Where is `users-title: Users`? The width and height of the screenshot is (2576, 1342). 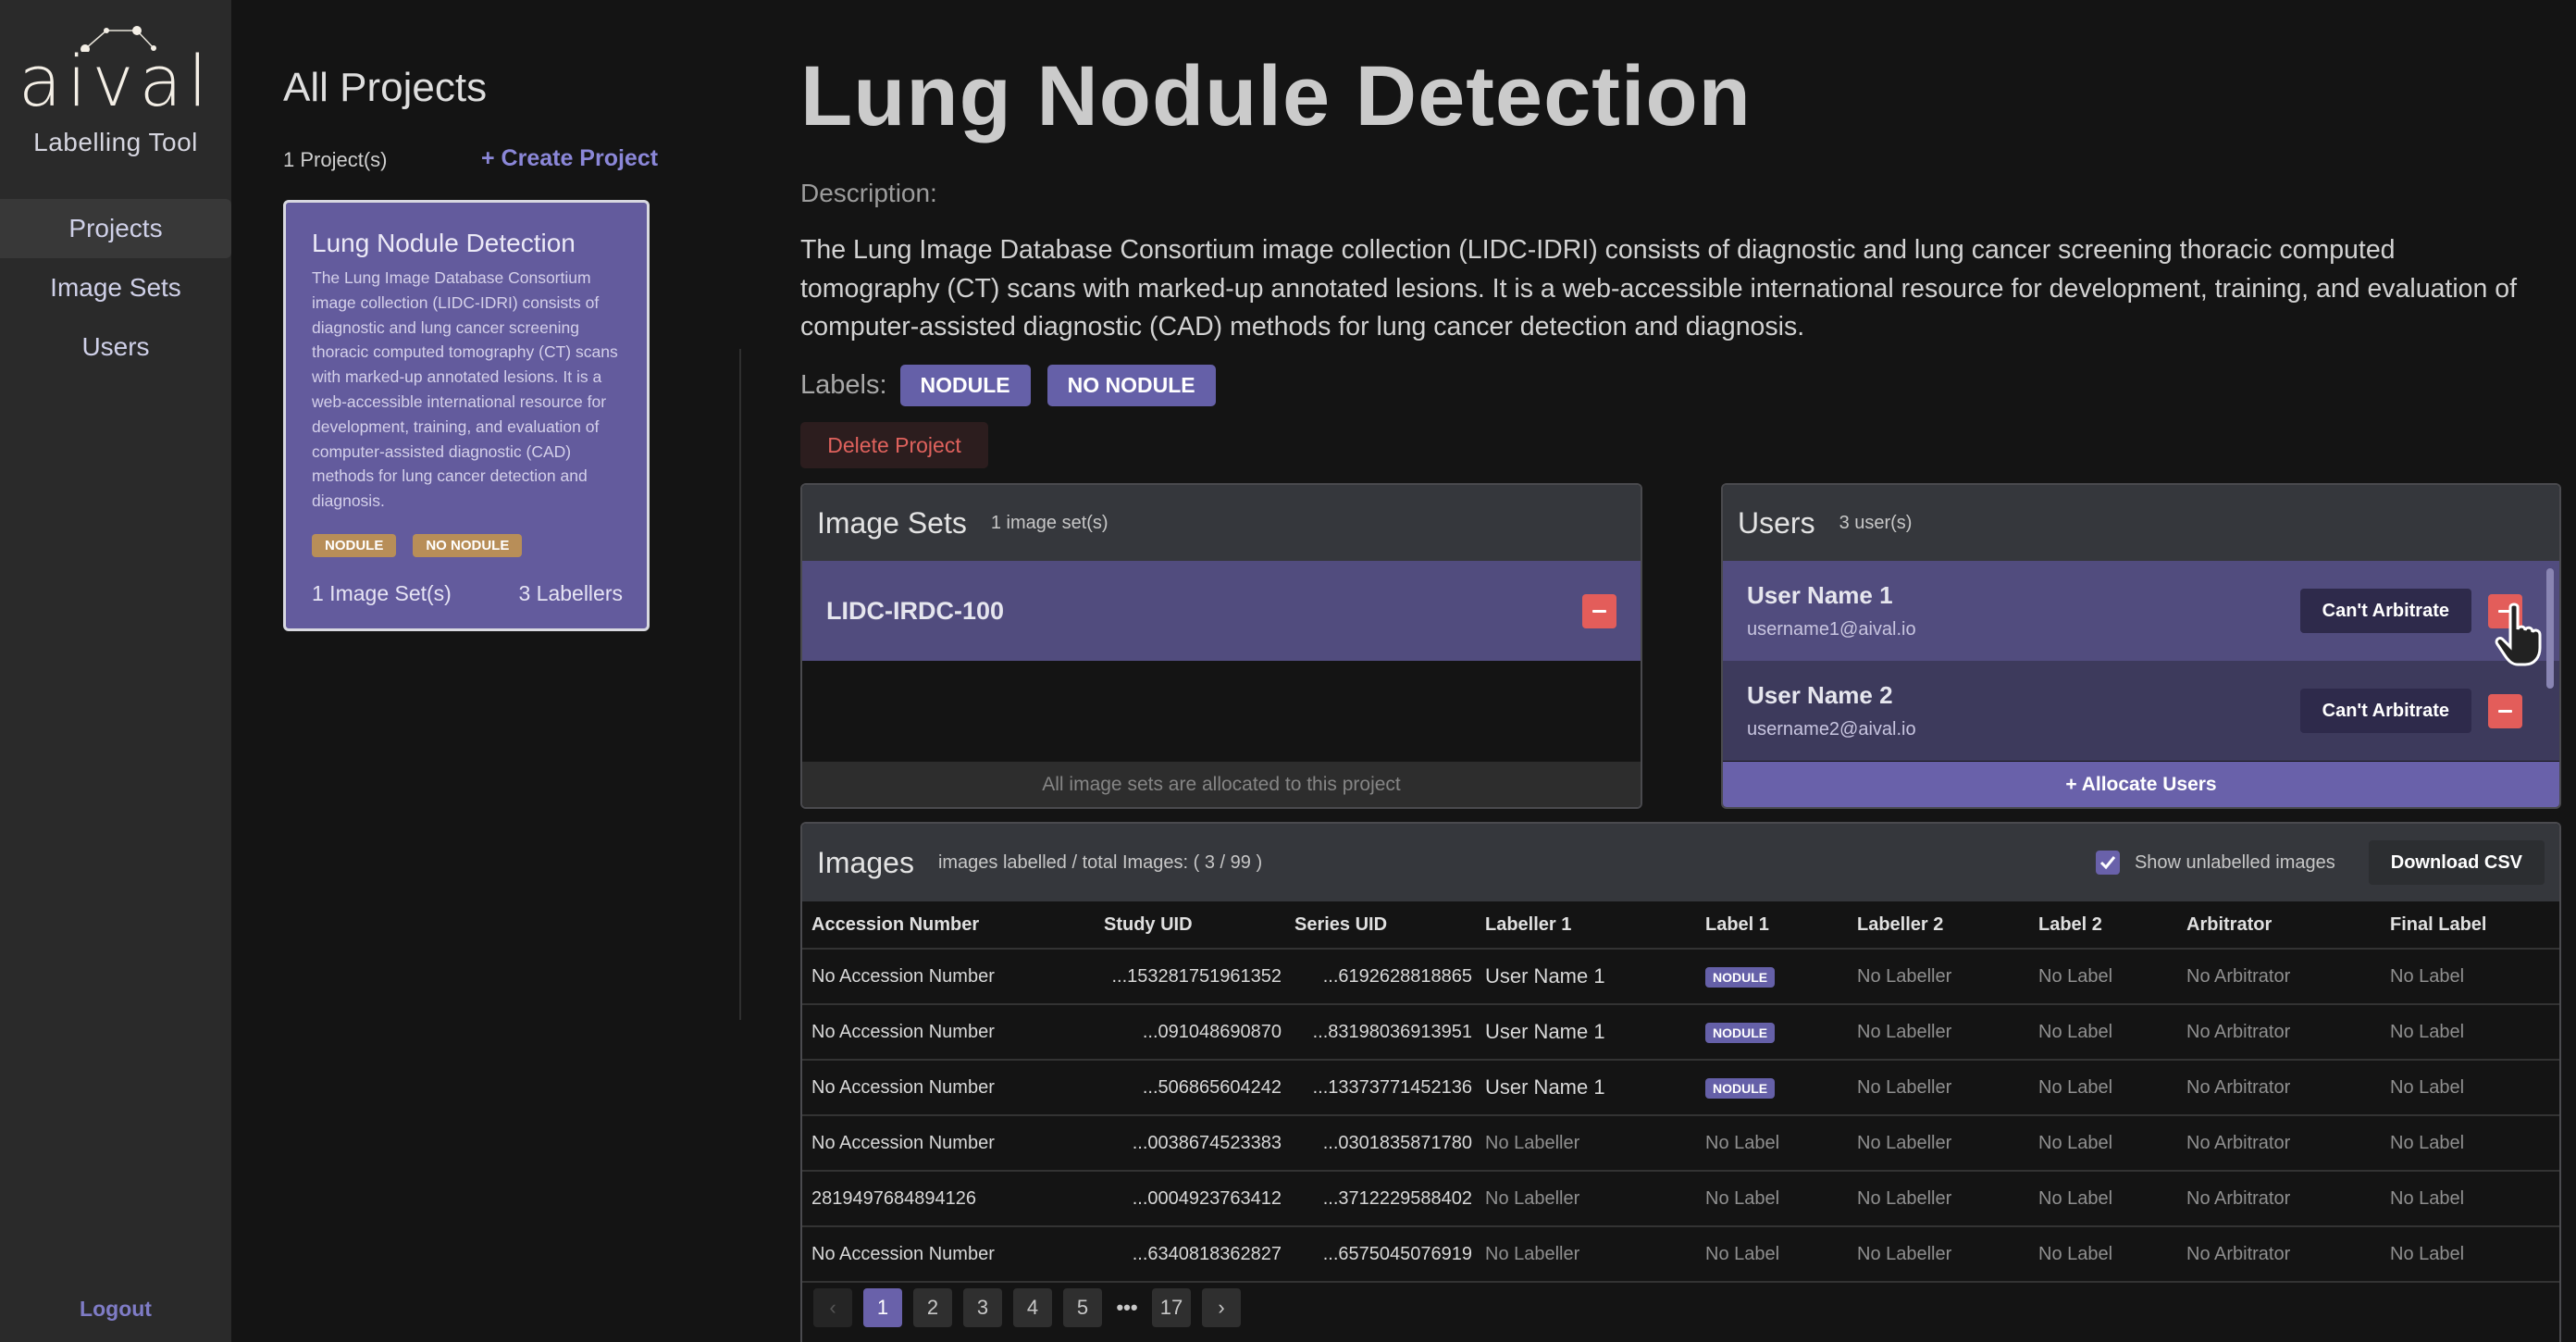 users-title: Users is located at coordinates (1777, 522).